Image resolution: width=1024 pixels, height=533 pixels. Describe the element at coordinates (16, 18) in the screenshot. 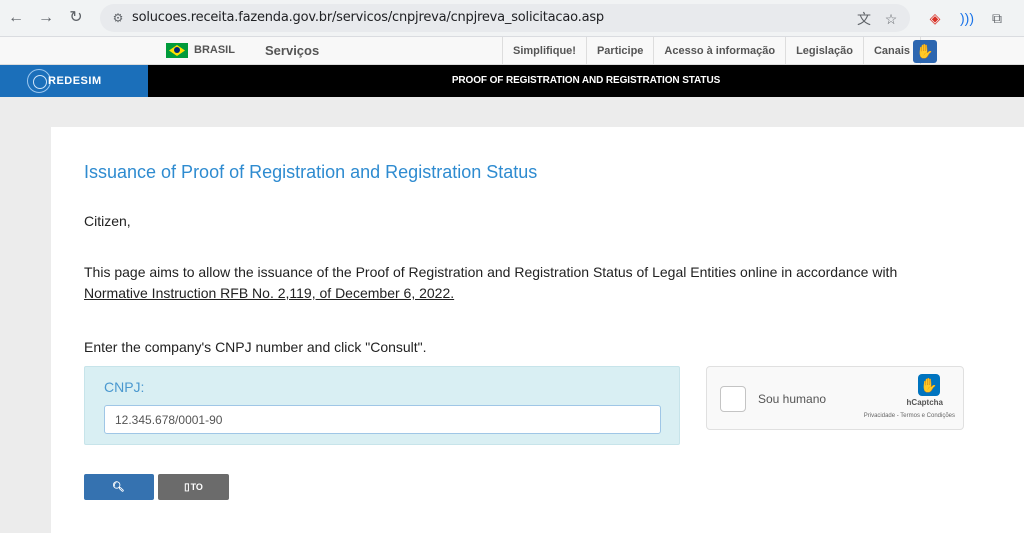

I see `back-arrow-icon: ←` at that location.